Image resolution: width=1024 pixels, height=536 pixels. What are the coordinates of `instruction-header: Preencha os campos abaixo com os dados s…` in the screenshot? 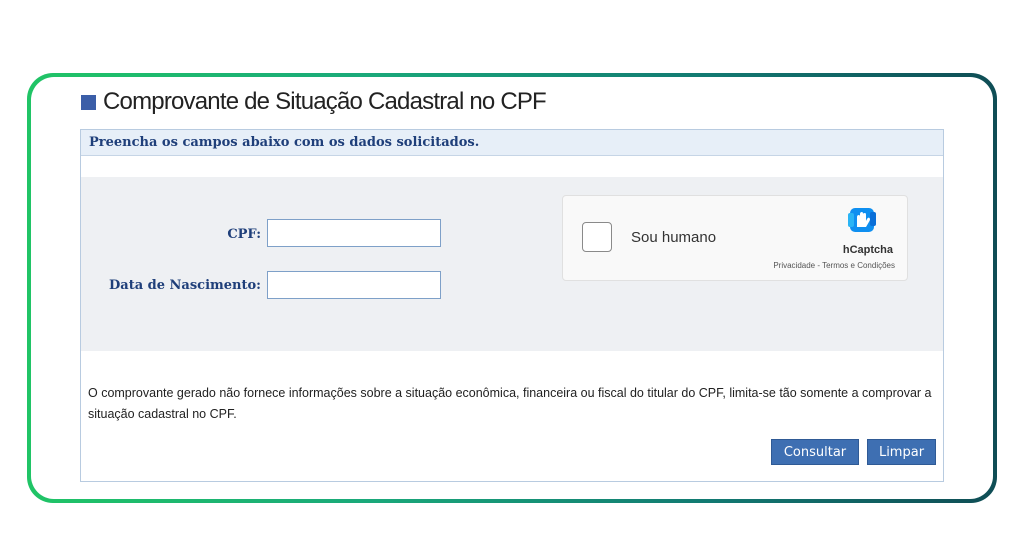 It's located at (512, 143).